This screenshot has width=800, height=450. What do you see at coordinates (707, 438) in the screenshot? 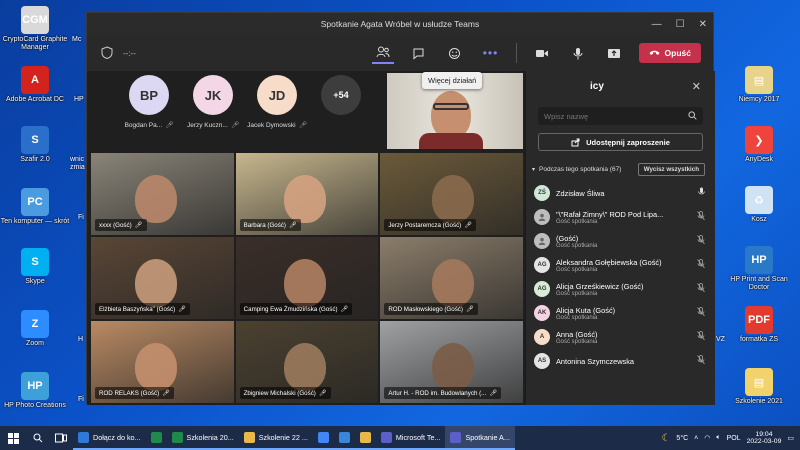
I see `network-icon: ◠` at bounding box center [707, 438].